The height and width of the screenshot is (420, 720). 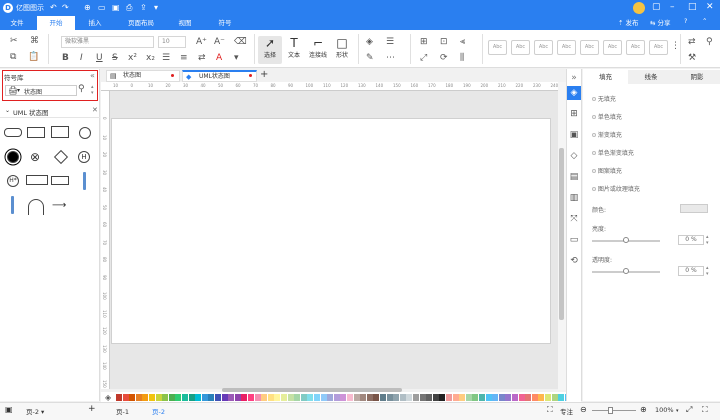 I want to click on replace-shape-icon: ⇄, so click(x=692, y=42).